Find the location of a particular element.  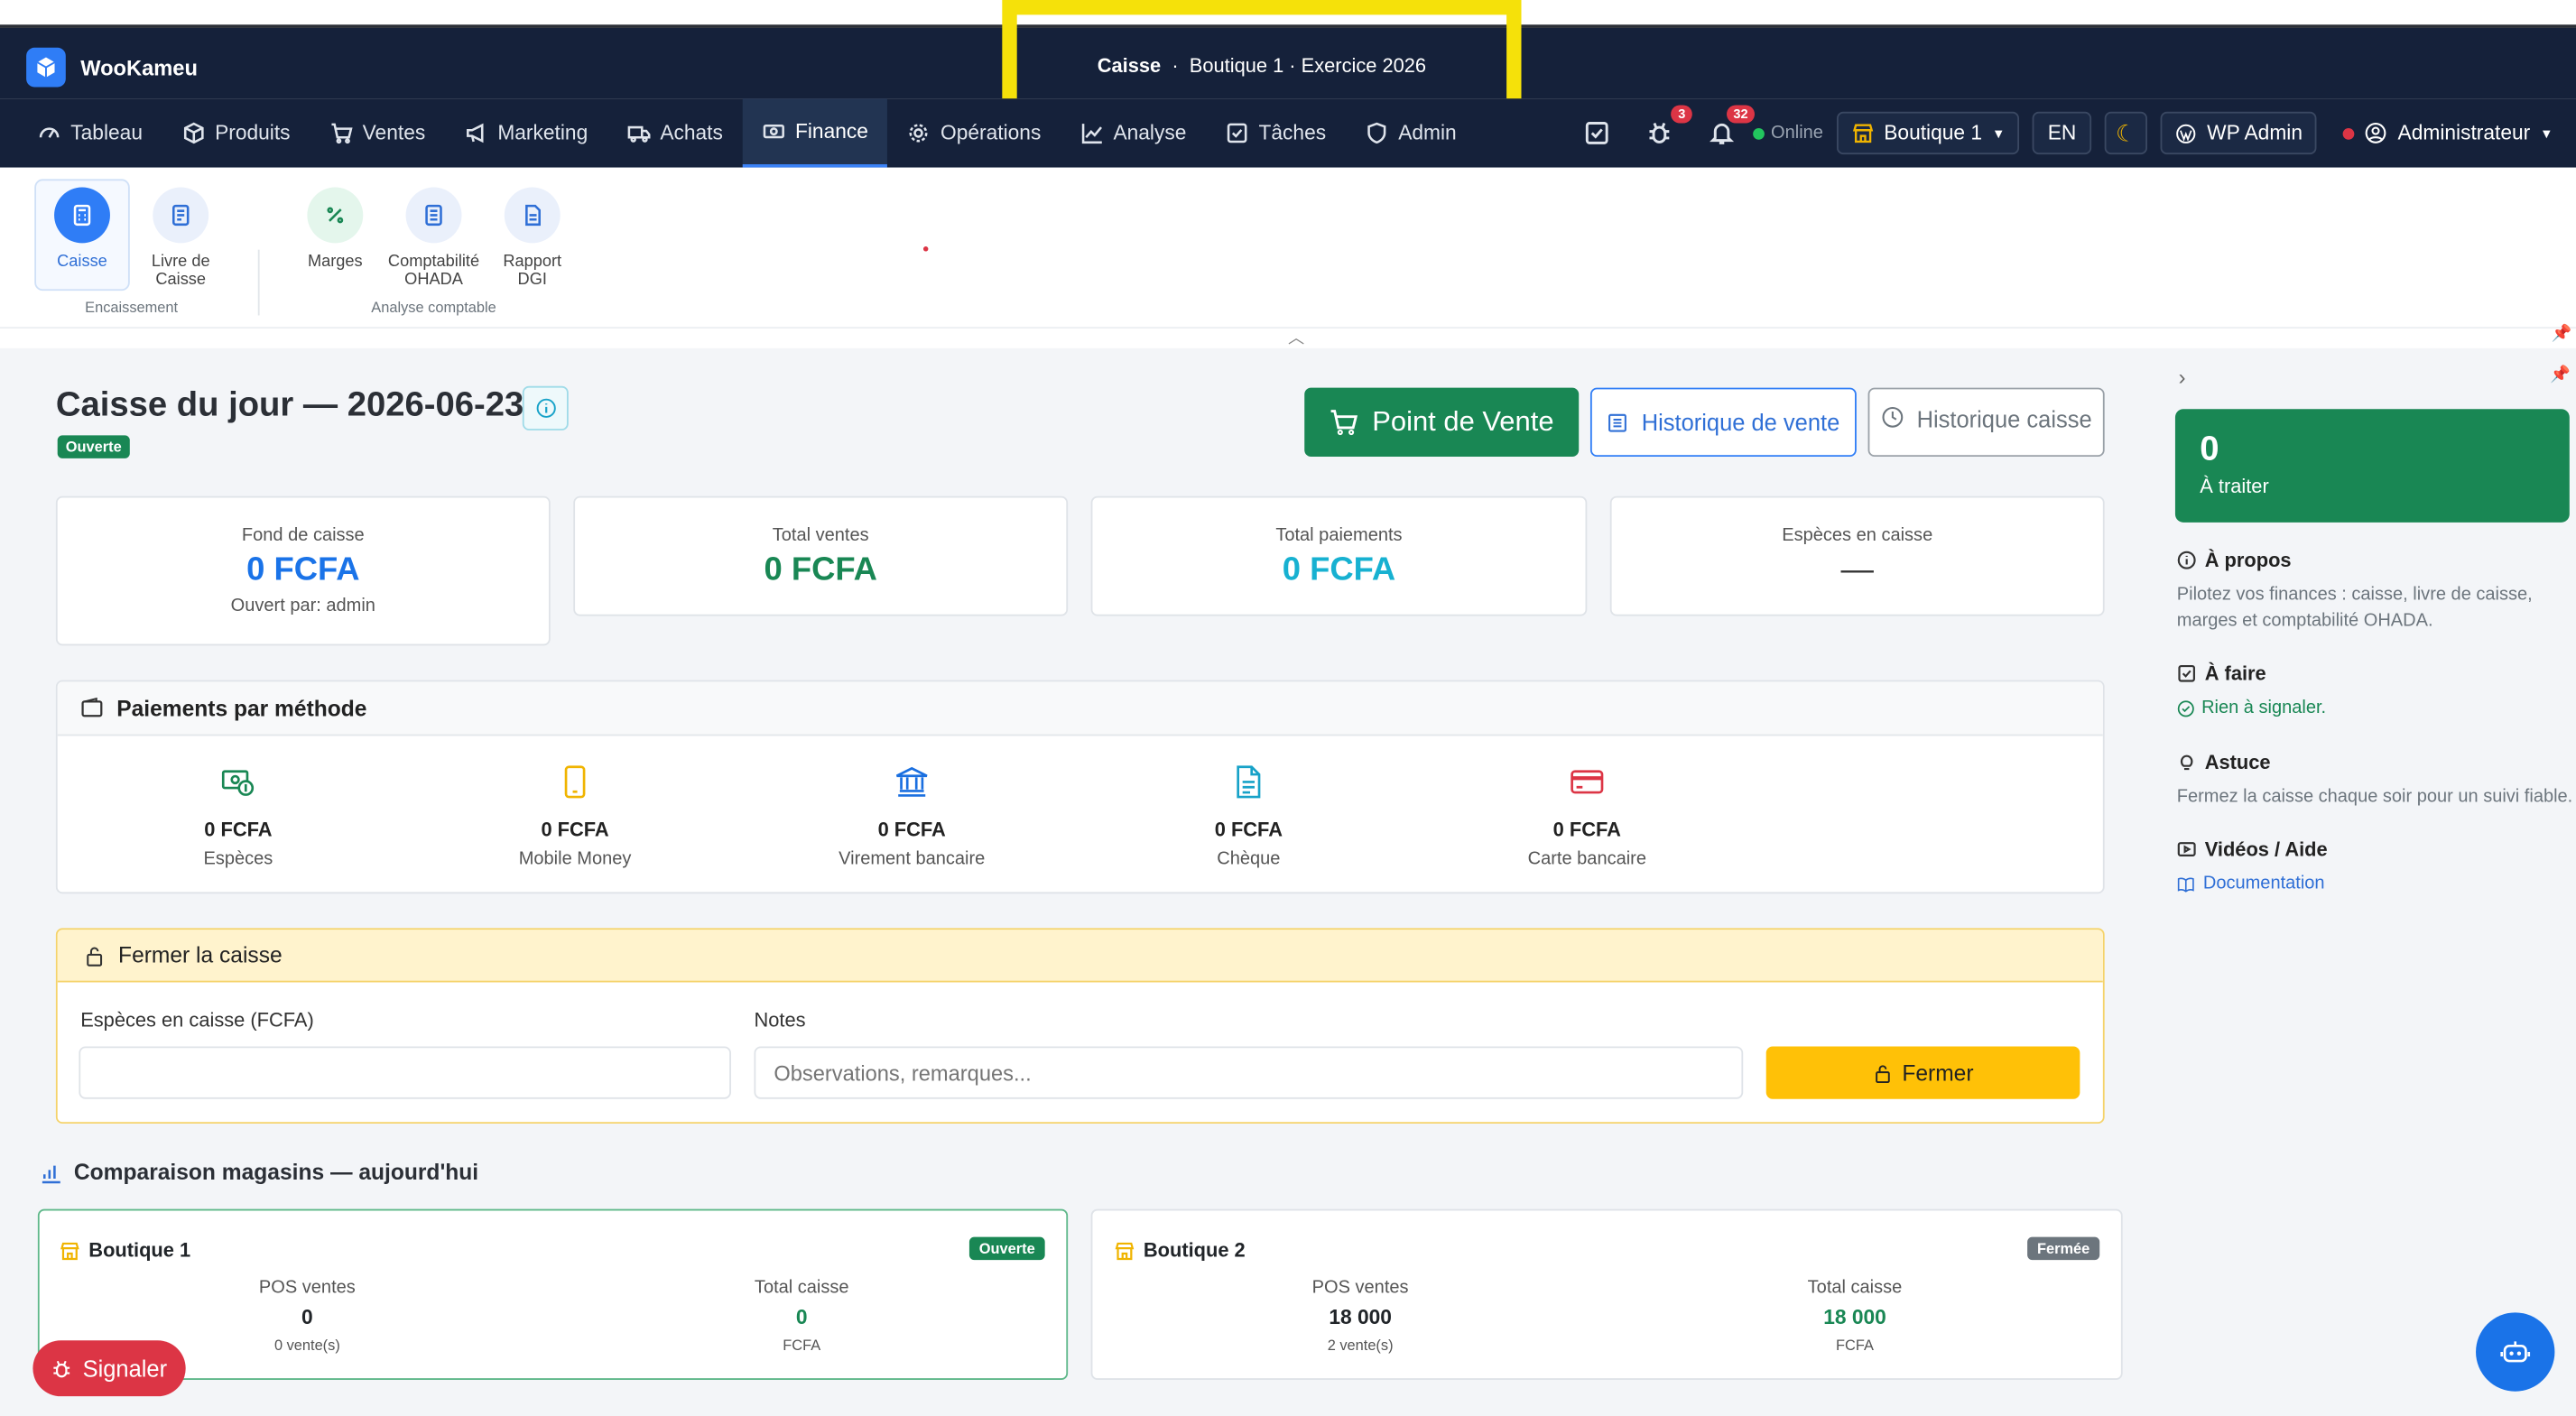

notifications-button: 32 is located at coordinates (1729, 128).